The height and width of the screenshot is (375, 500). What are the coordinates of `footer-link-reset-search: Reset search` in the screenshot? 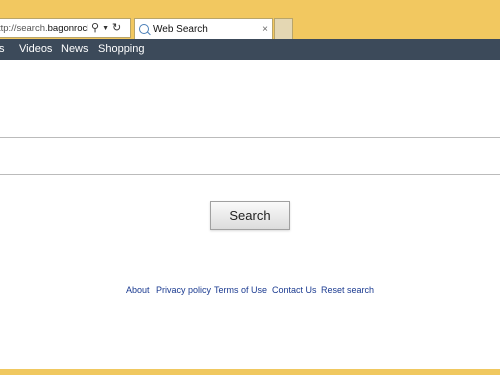 It's located at (347, 290).